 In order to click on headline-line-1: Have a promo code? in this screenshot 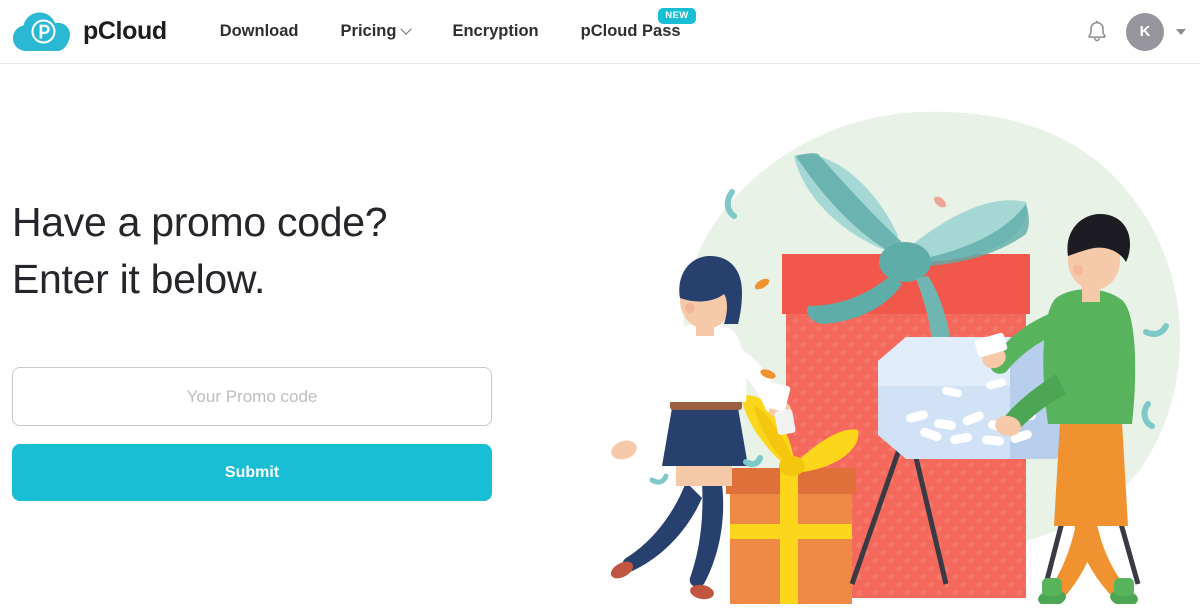, I will do `click(200, 222)`.